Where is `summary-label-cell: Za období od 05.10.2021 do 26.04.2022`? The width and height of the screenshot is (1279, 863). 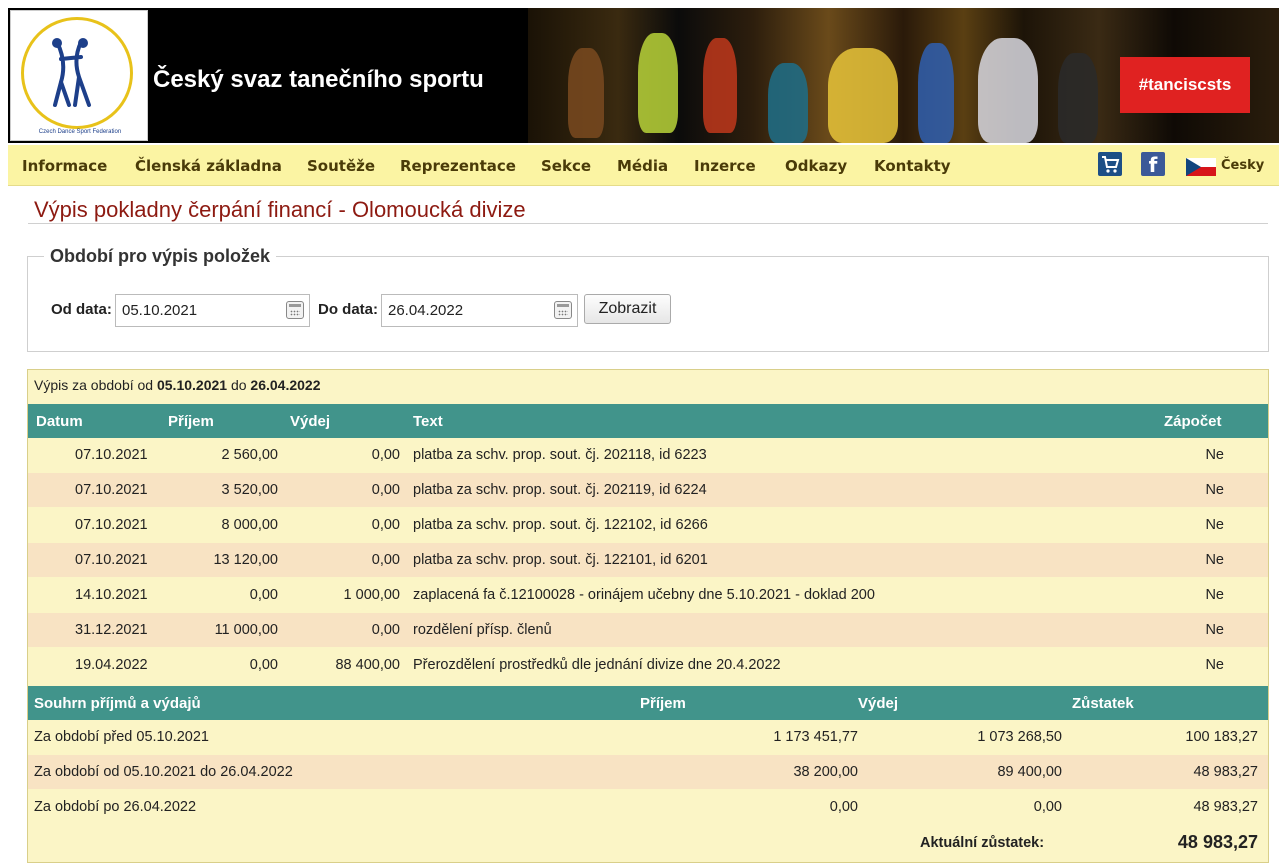 summary-label-cell: Za období od 05.10.2021 do 26.04.2022 is located at coordinates (163, 772).